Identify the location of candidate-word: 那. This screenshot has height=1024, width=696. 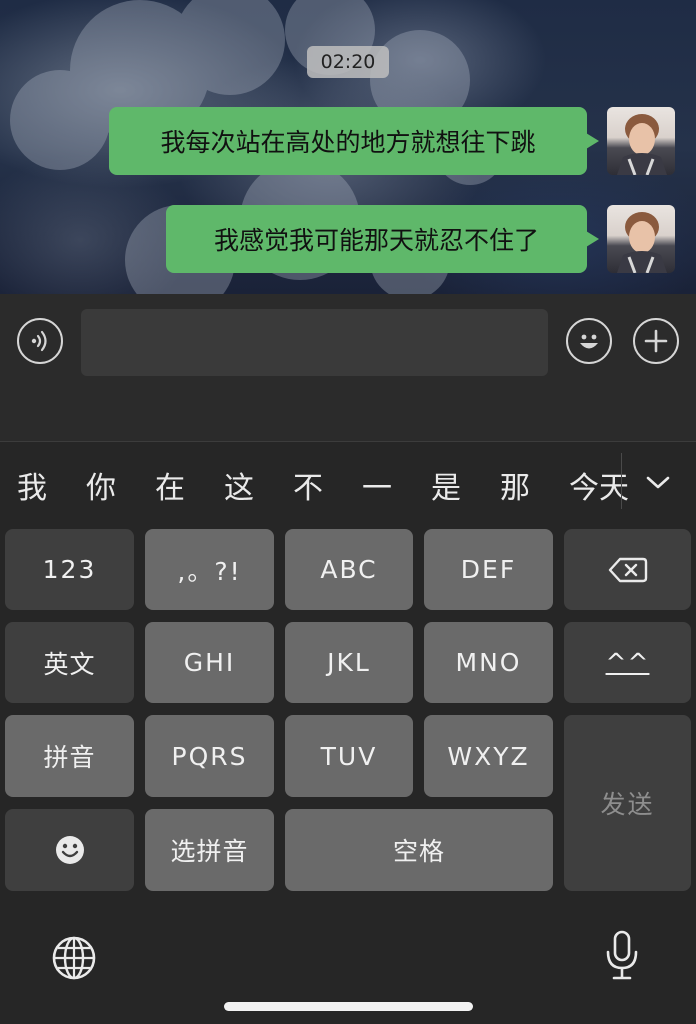
(515, 489).